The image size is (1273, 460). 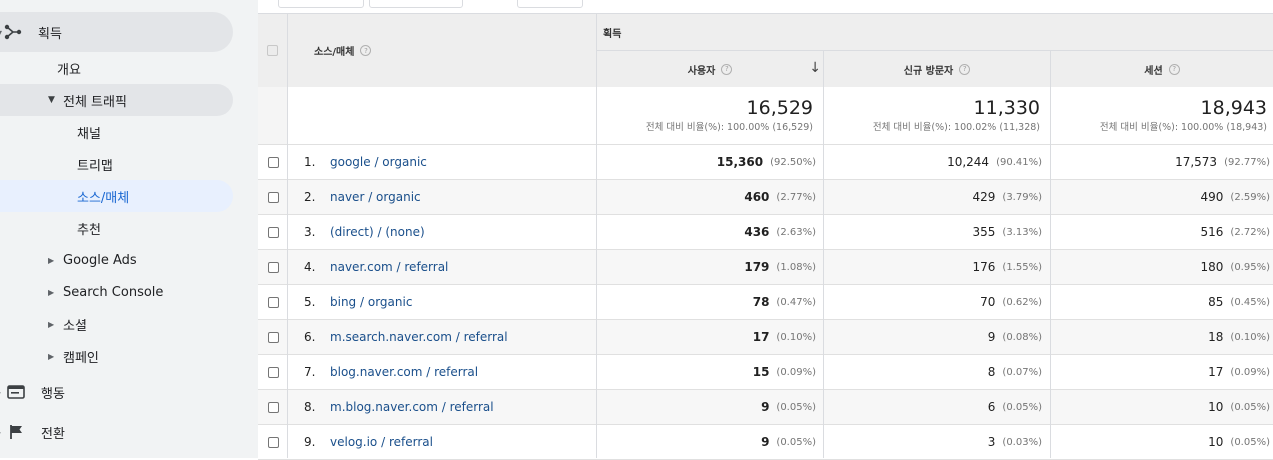 I want to click on new-users-percent: (0.62%), so click(x=1022, y=302).